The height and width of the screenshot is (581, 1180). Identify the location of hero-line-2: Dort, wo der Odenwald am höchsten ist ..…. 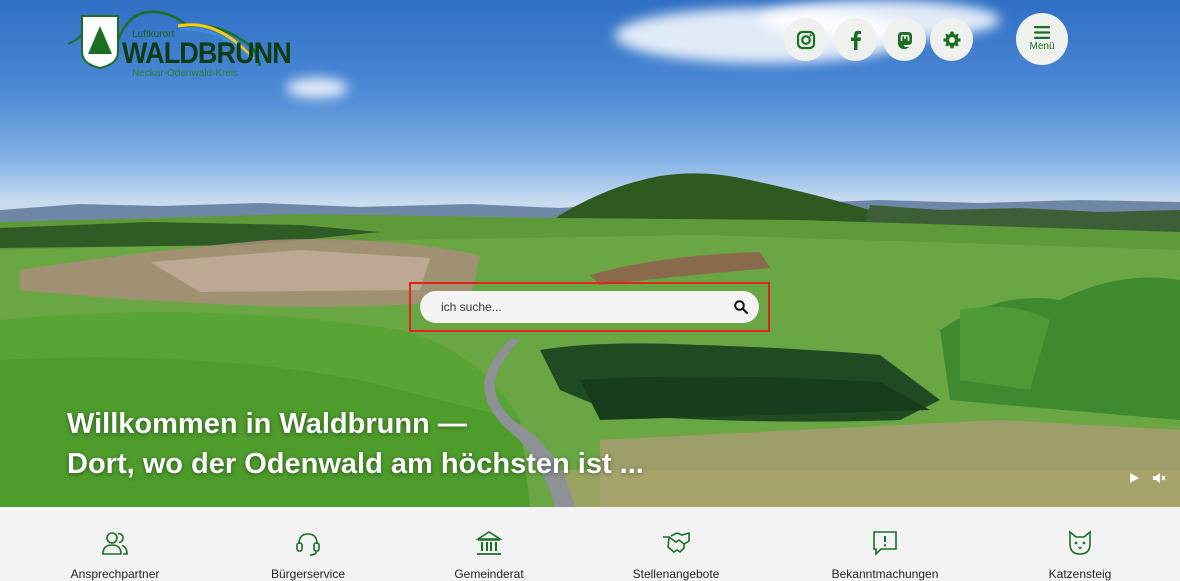
(355, 464).